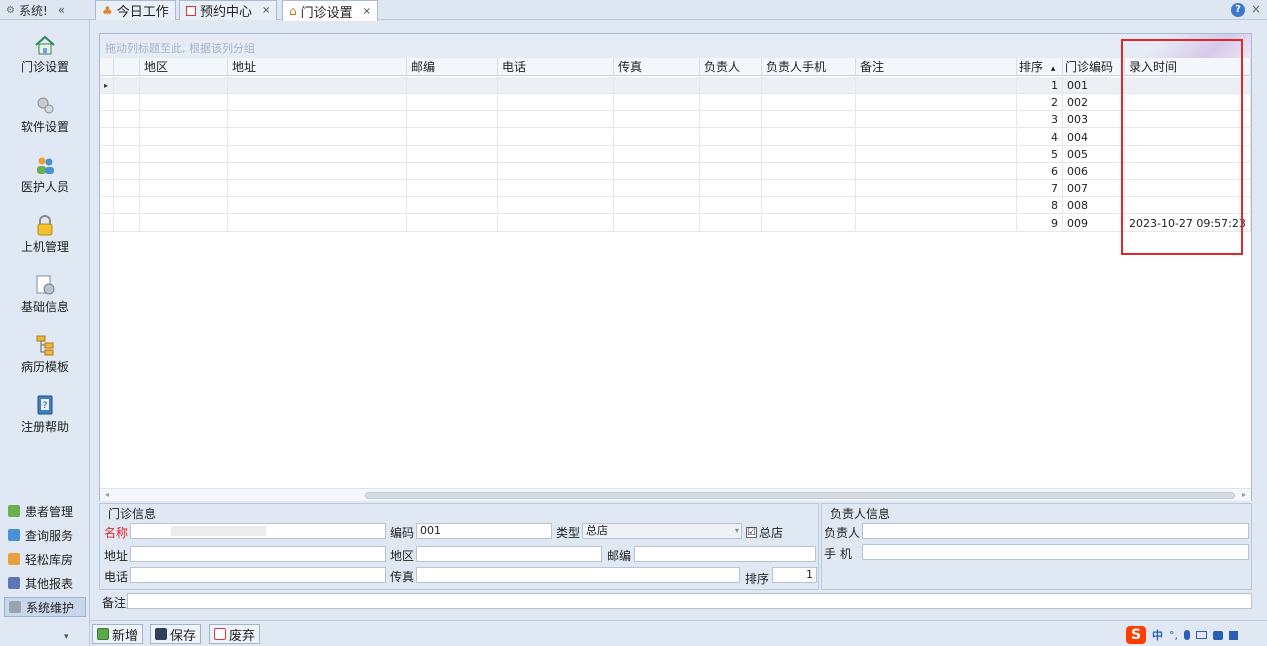 The image size is (1267, 646). Describe the element at coordinates (1040, 103) in the screenshot. I see `order-cell: 2` at that location.